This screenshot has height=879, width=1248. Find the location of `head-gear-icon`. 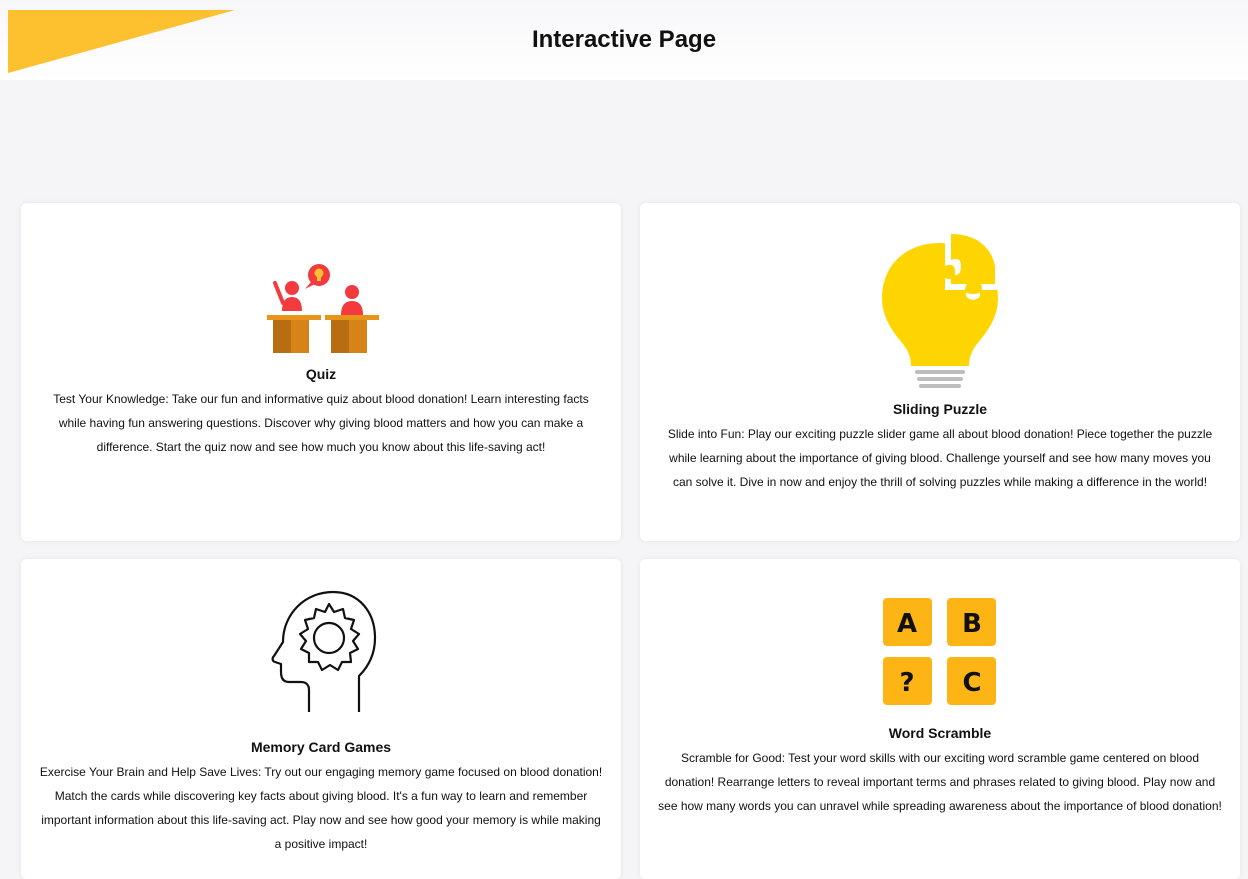

head-gear-icon is located at coordinates (324, 651).